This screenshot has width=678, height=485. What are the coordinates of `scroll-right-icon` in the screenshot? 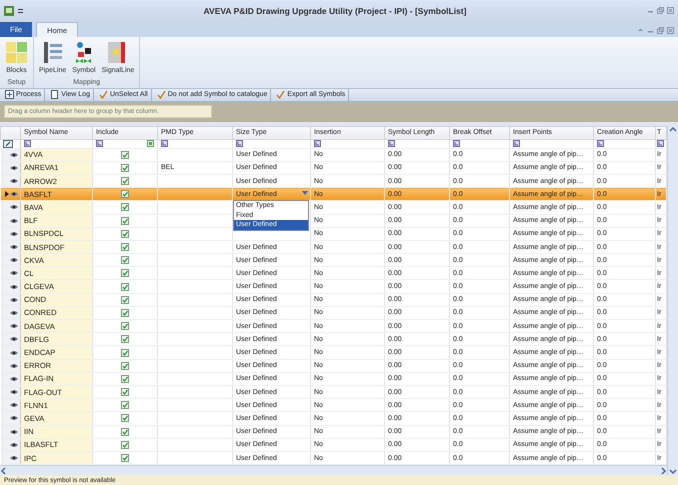 It's located at (663, 470).